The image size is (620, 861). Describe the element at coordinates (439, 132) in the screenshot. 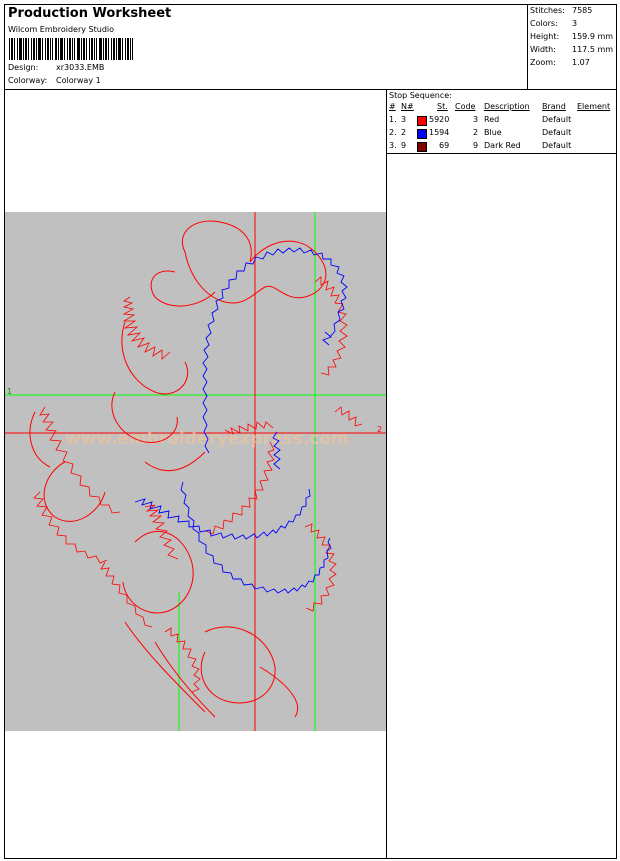

I see `row-stitches: 1594` at that location.